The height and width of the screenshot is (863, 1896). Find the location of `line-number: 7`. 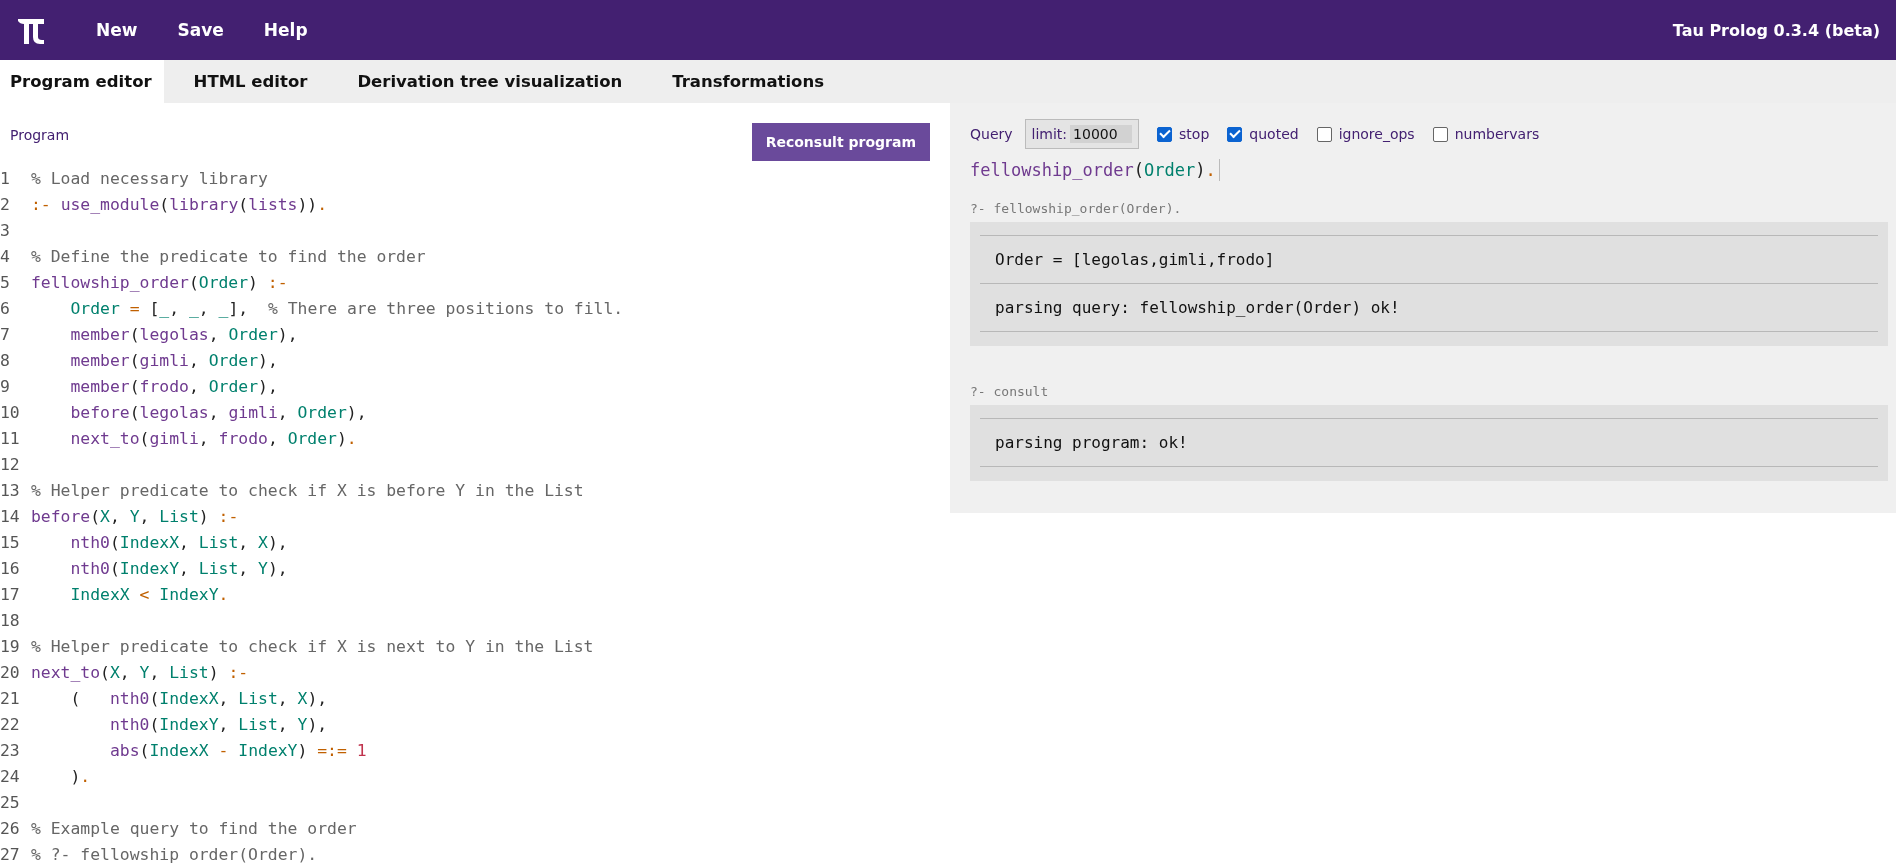

line-number: 7 is located at coordinates (5, 335).